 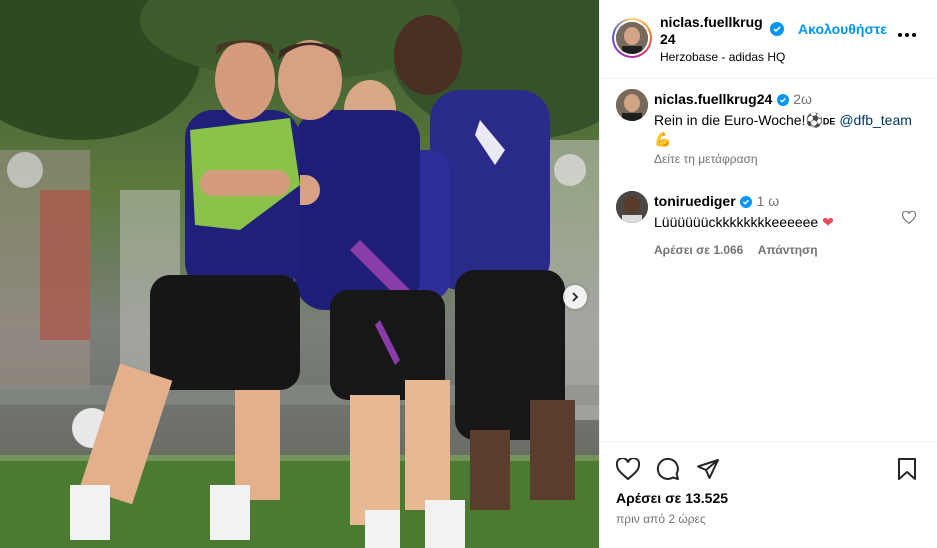 What do you see at coordinates (713, 99) in the screenshot?
I see `caption-username: niclas.fuellkrug24` at bounding box center [713, 99].